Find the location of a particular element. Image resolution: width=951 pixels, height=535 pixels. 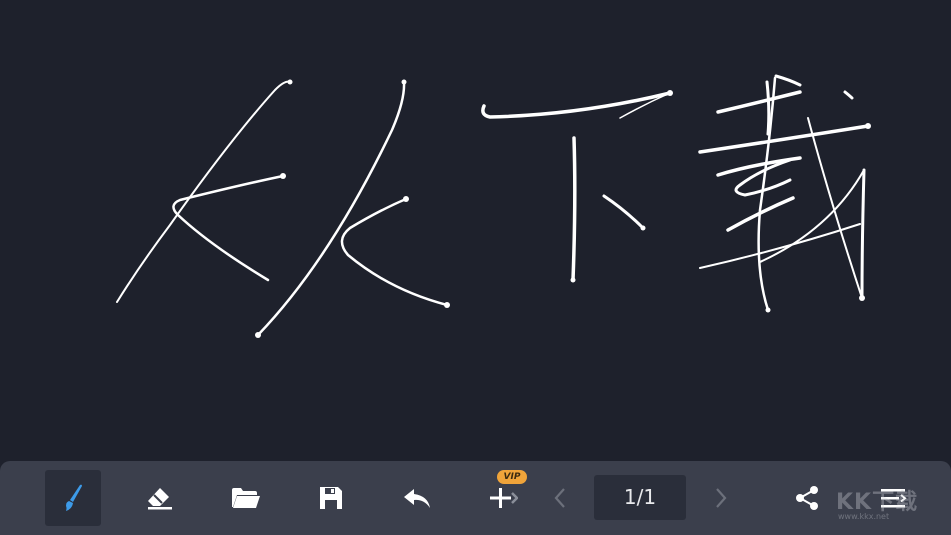

paintbrush-icon is located at coordinates (74, 497).